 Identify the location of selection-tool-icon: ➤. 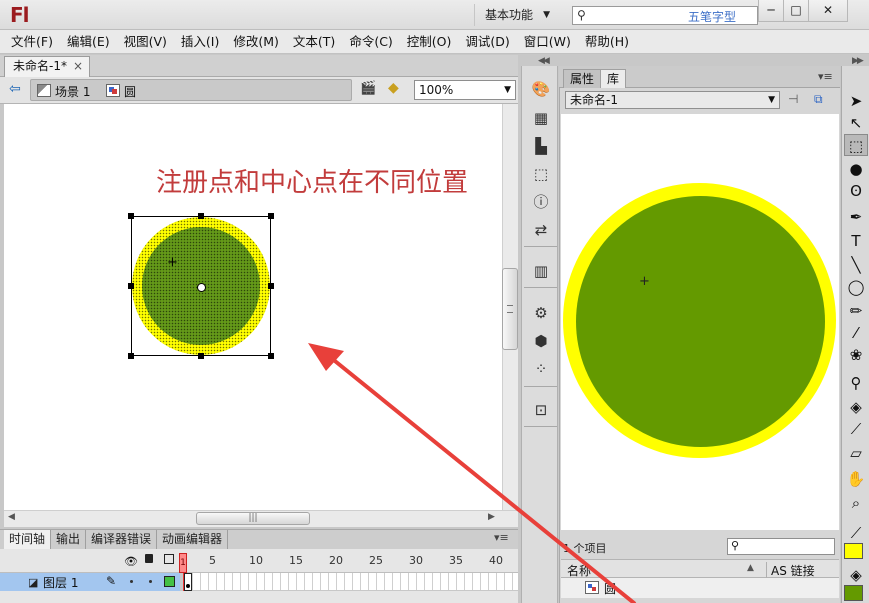
(856, 101).